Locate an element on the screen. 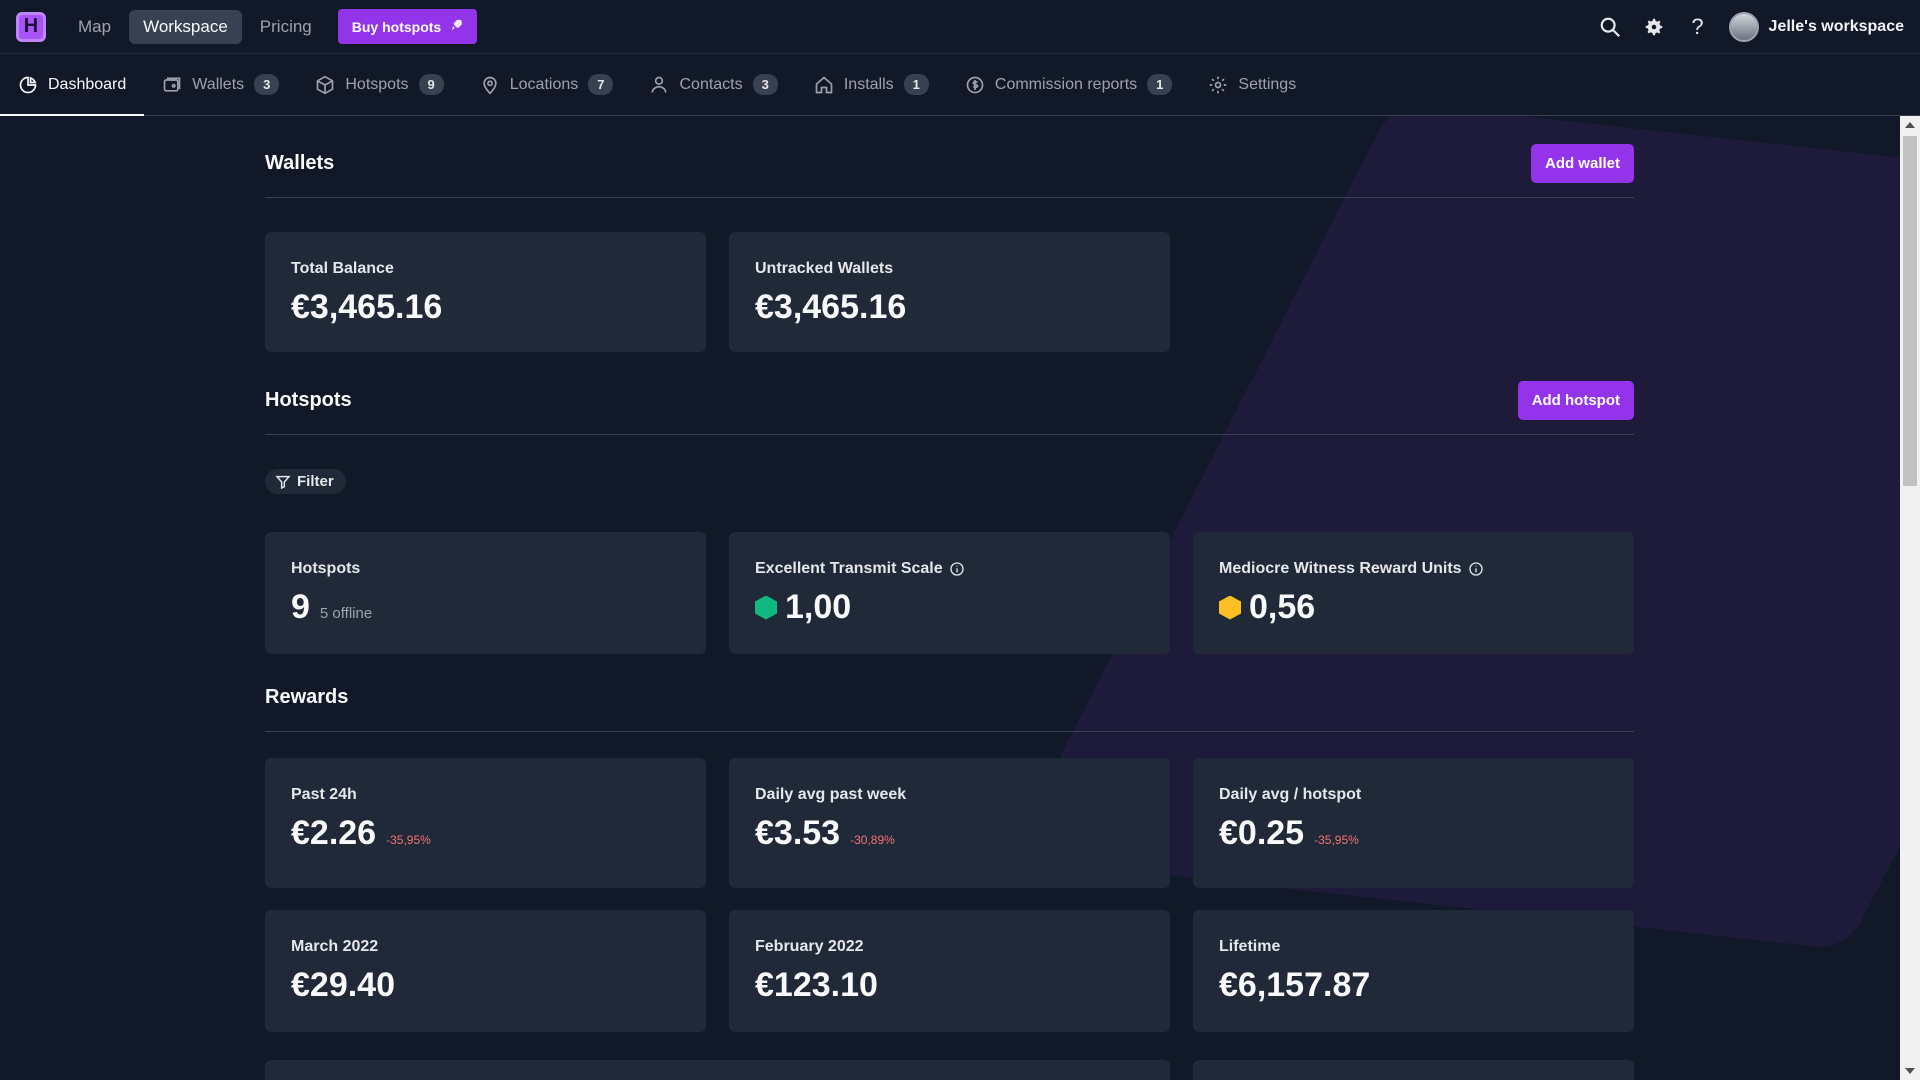  gear-icon is located at coordinates (1654, 27).